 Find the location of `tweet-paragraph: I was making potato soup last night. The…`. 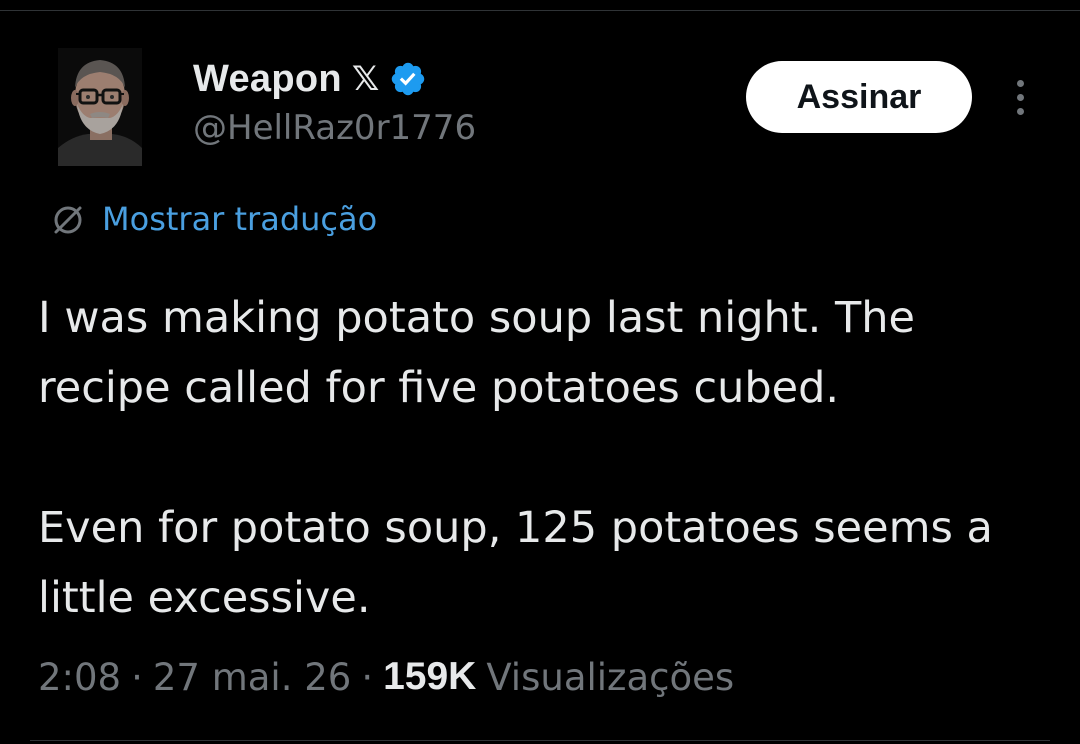

tweet-paragraph: I was making potato soup last night. The… is located at coordinates (476, 353).